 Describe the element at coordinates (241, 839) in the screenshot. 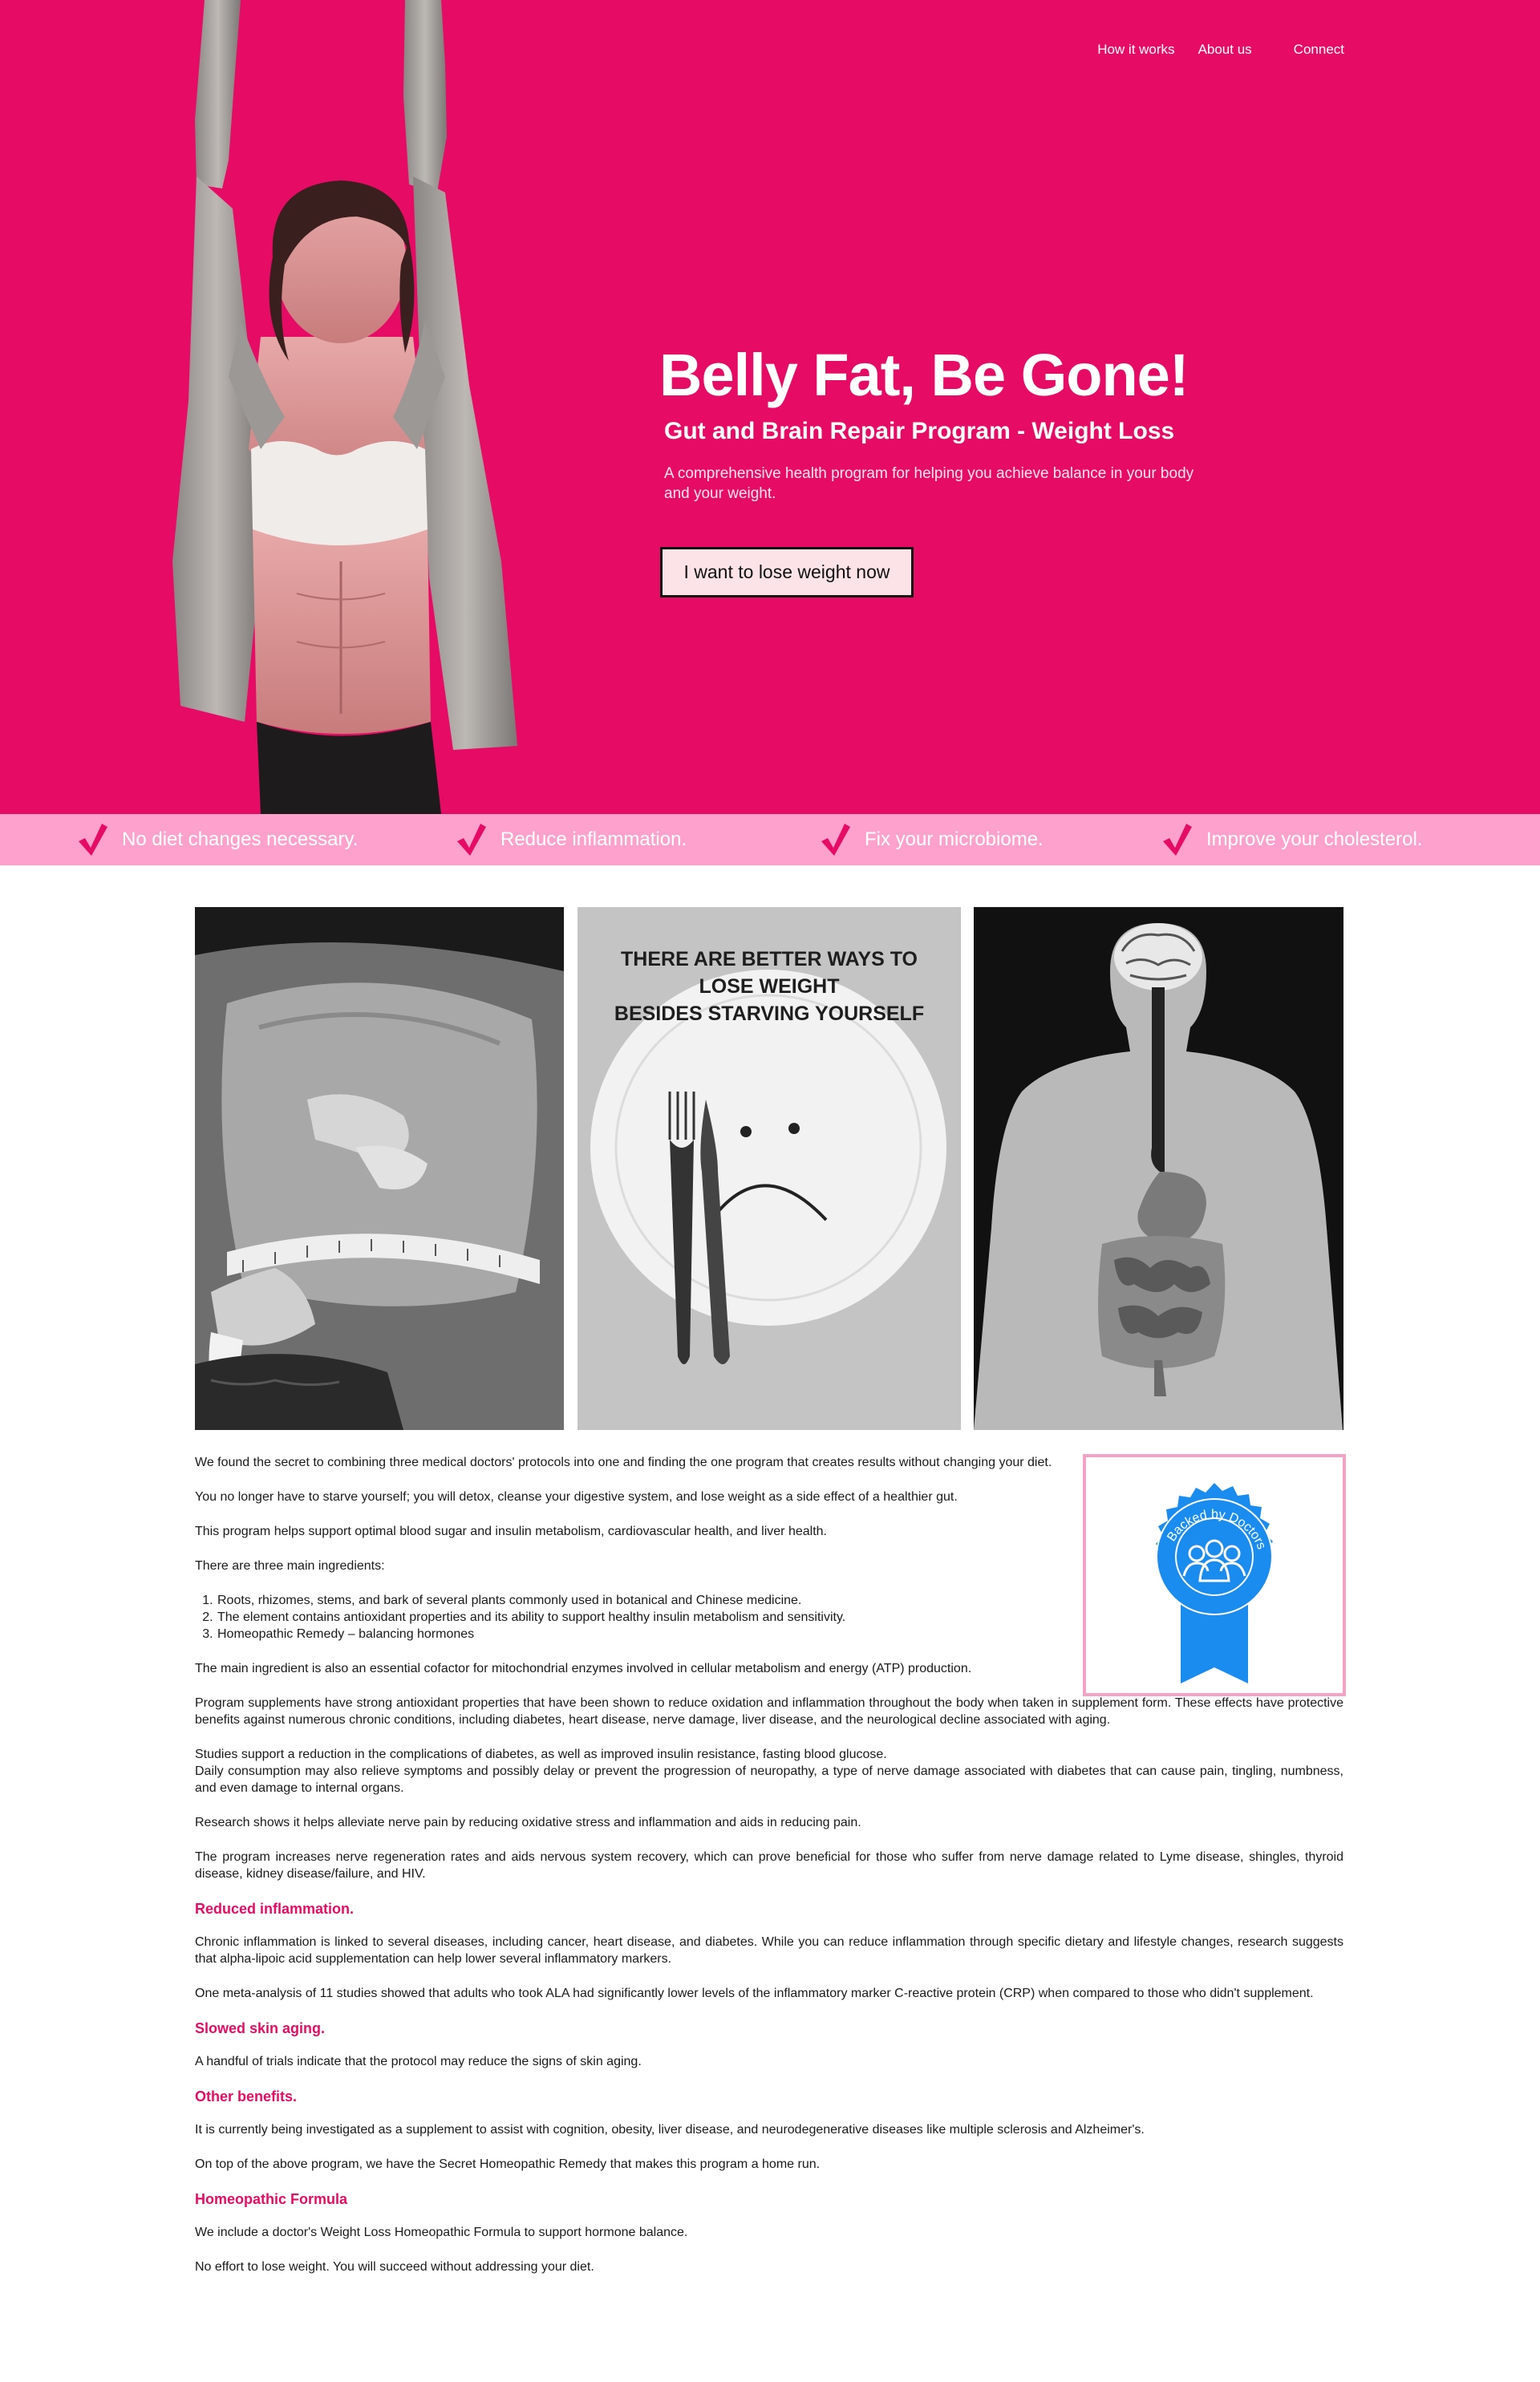

I see `benefit-label: No diet changes necessary.` at that location.